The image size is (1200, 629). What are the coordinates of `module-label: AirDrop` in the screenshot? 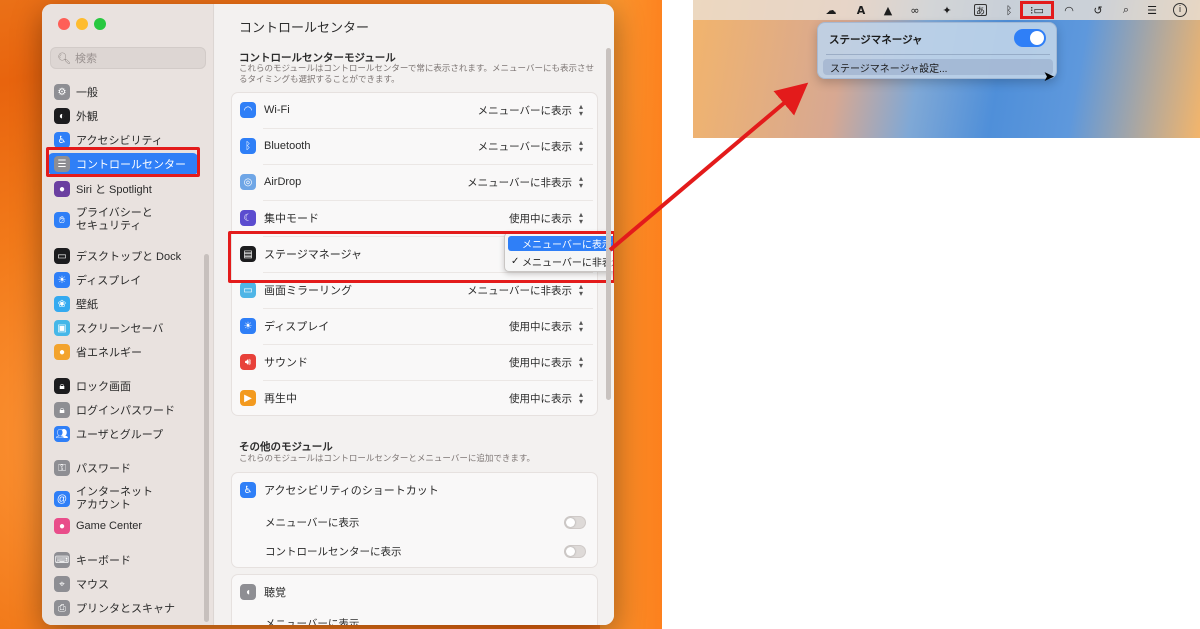 It's located at (283, 182).